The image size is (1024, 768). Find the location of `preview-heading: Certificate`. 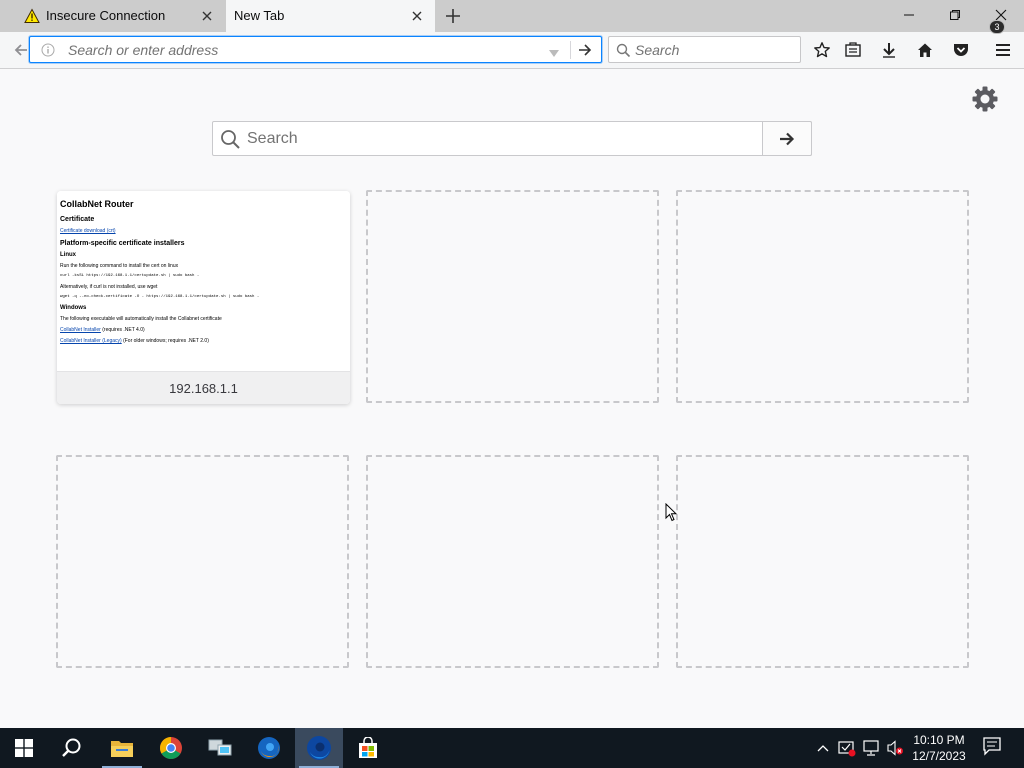

preview-heading: Certificate is located at coordinates (77, 219).